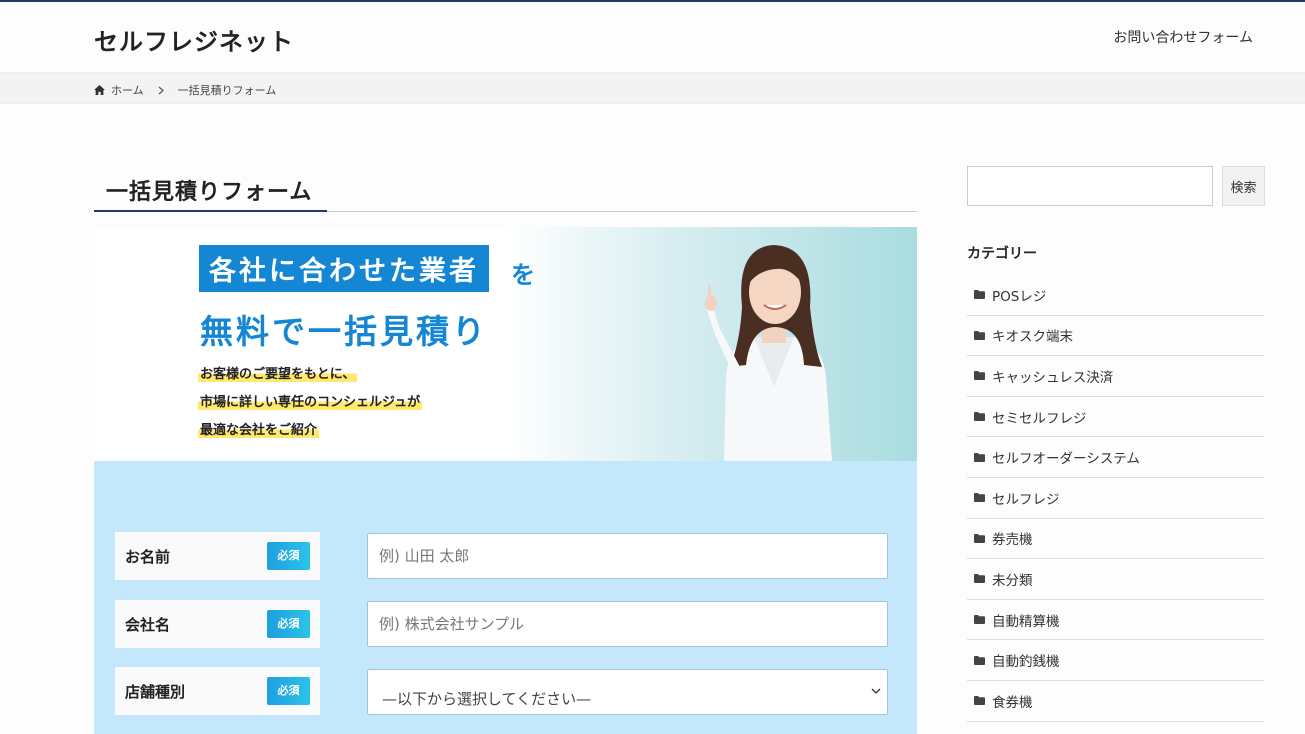 The image size is (1305, 734). What do you see at coordinates (627, 624) in the screenshot?
I see `company-input` at bounding box center [627, 624].